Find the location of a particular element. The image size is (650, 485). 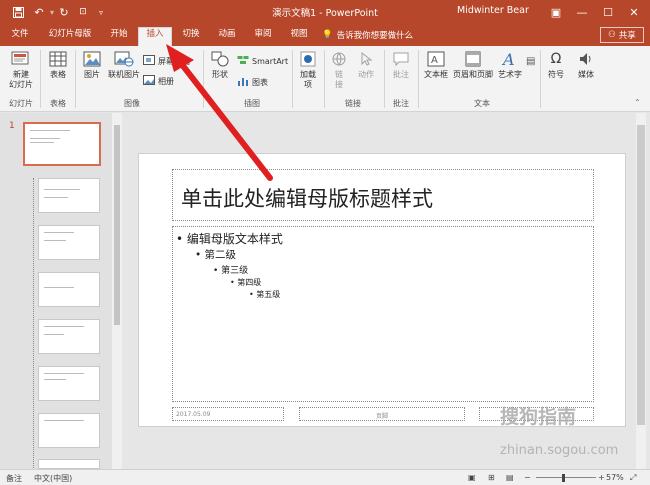

symbol-button: Ω 符号 is located at coordinates (556, 65).